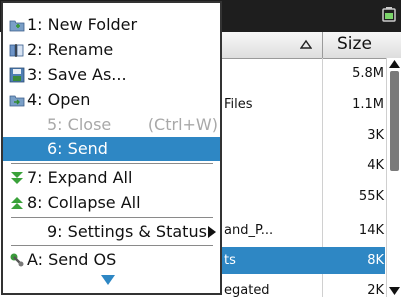 This screenshot has width=401, height=298. I want to click on menu-item-label: A: Send OS, so click(72, 259).